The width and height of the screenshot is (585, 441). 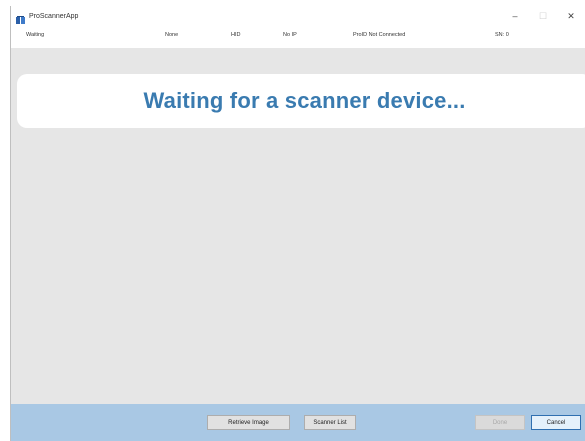 I want to click on title-bar: ProScannerApp – ☐ ✕, so click(x=298, y=16).